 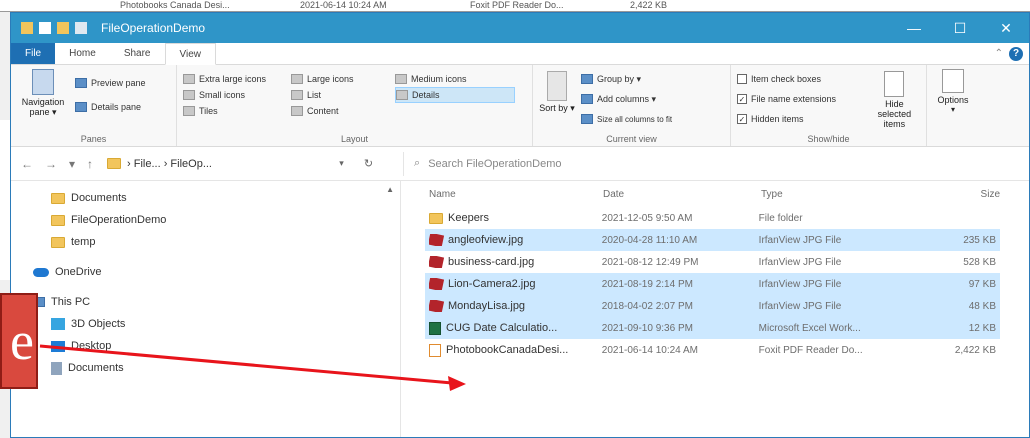 I want to click on nav-item-label: OneDrive, so click(x=78, y=272).